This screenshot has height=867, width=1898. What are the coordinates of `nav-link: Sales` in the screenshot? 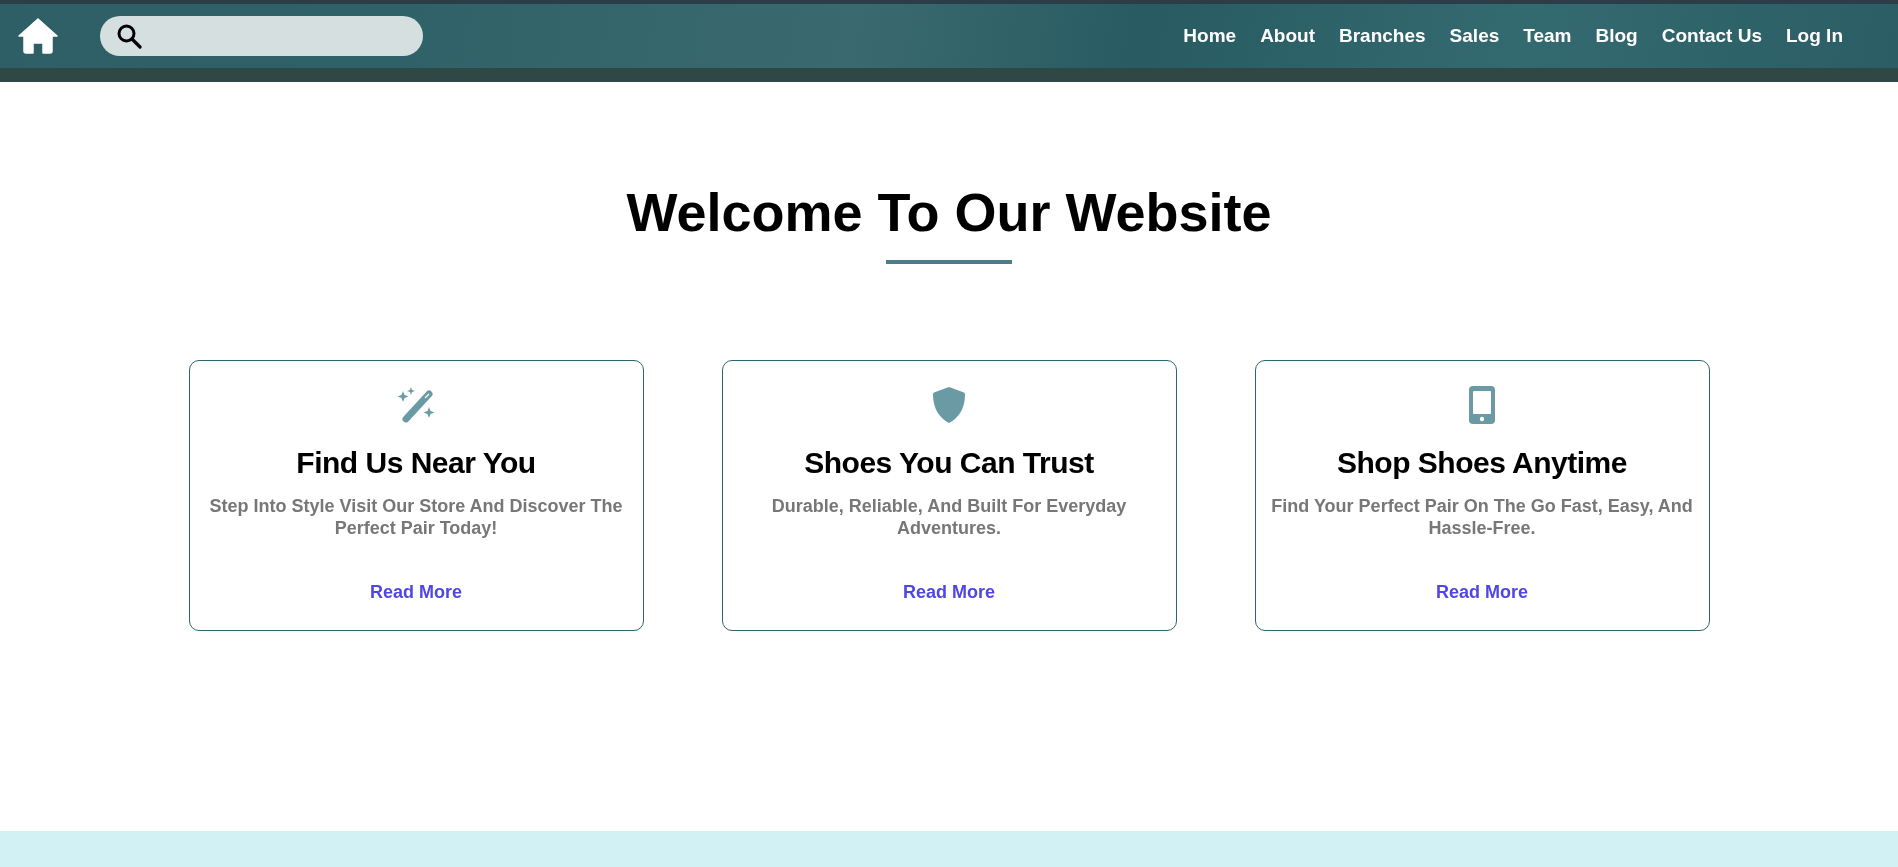 It's located at (1474, 36).